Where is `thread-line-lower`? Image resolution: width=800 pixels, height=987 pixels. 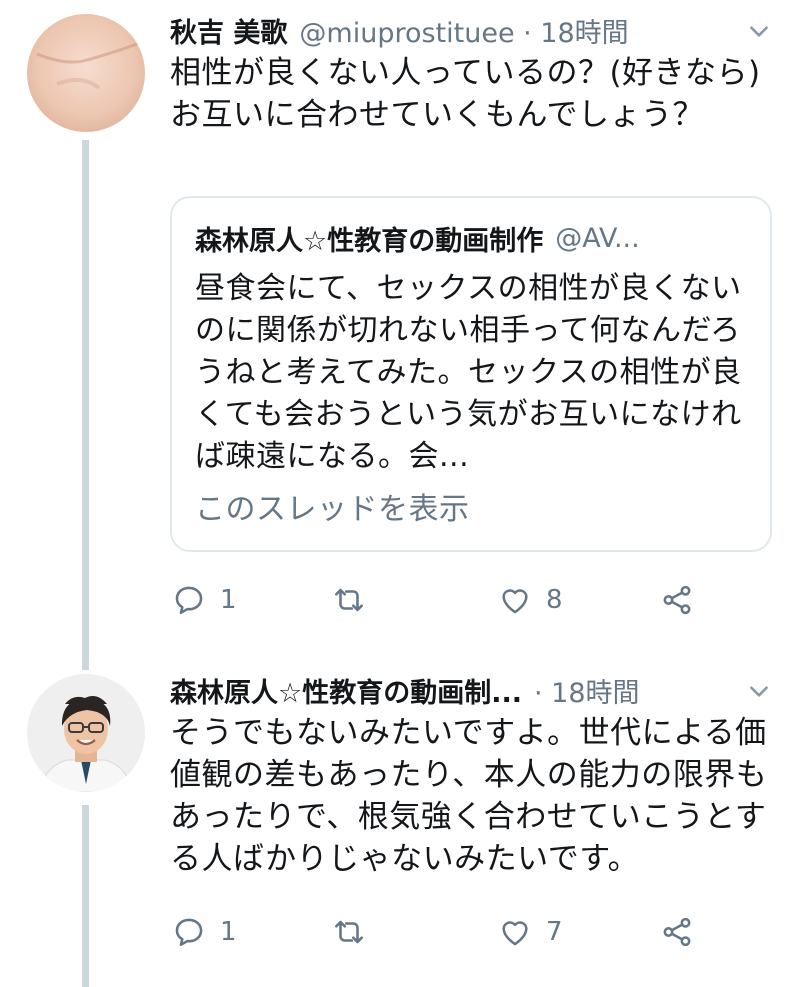 thread-line-lower is located at coordinates (85, 896).